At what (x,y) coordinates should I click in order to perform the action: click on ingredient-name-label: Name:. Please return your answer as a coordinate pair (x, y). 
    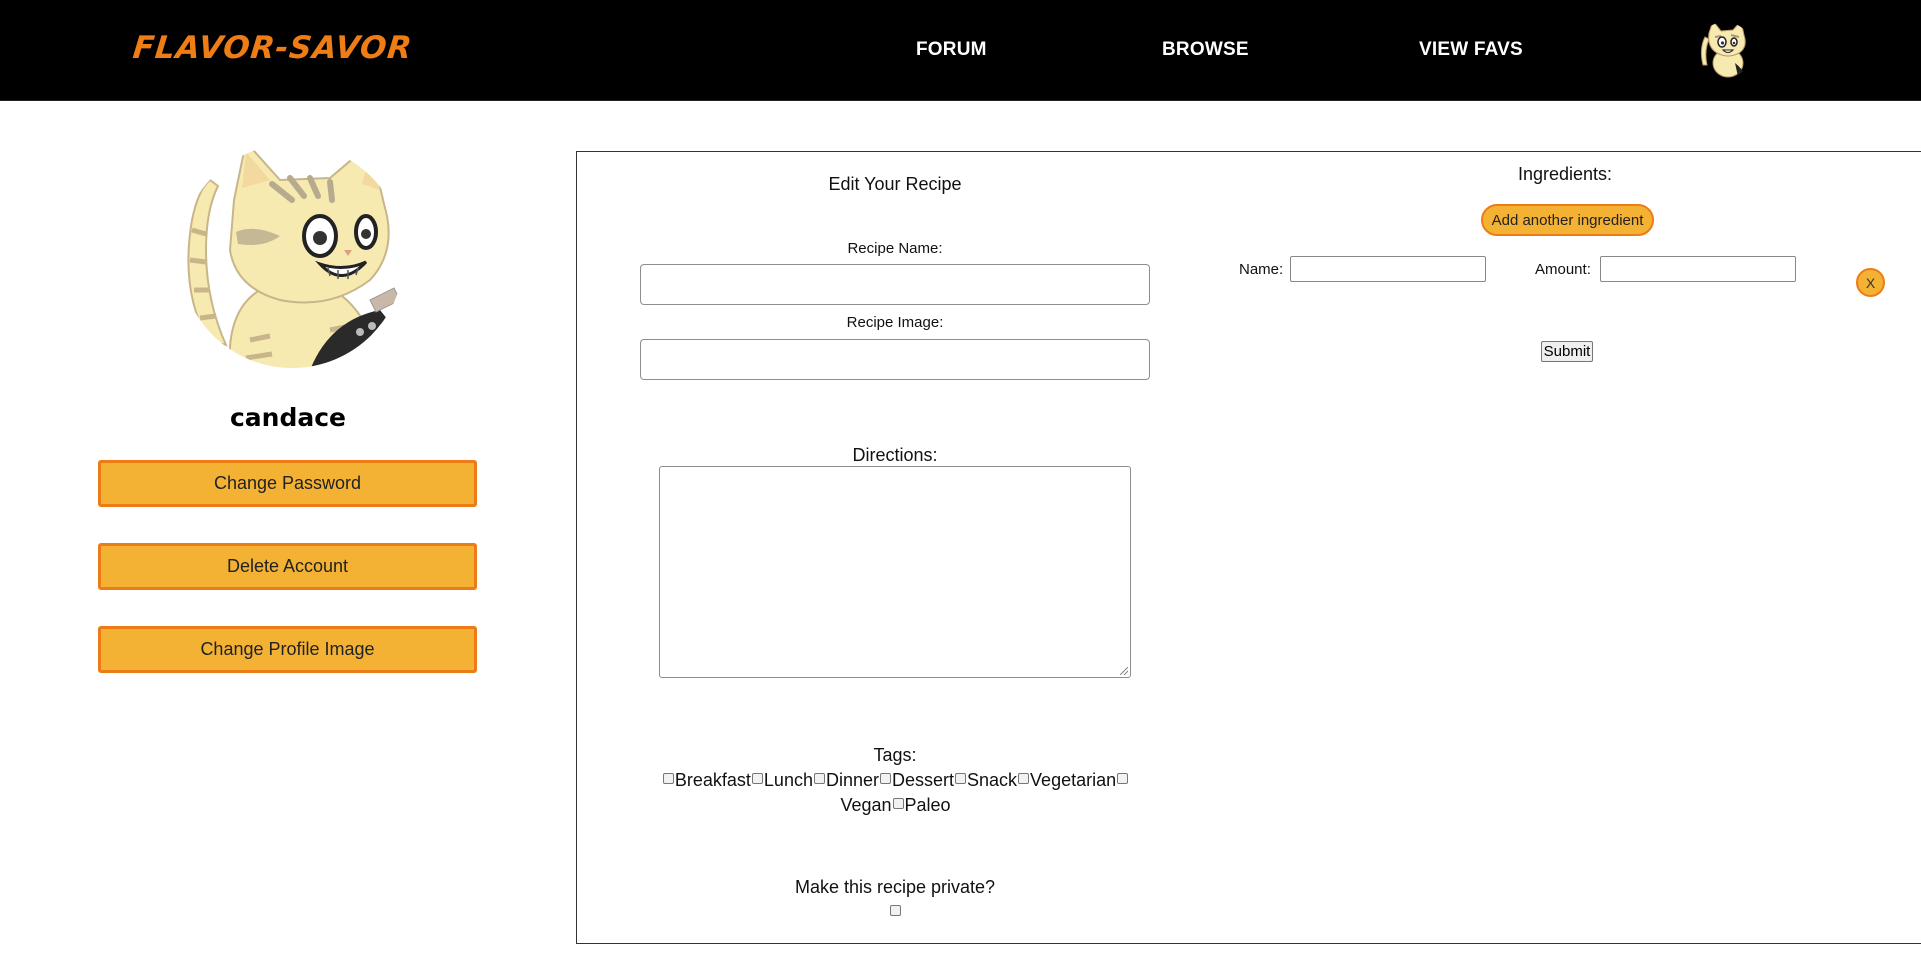
    Looking at the image, I should click on (1261, 269).